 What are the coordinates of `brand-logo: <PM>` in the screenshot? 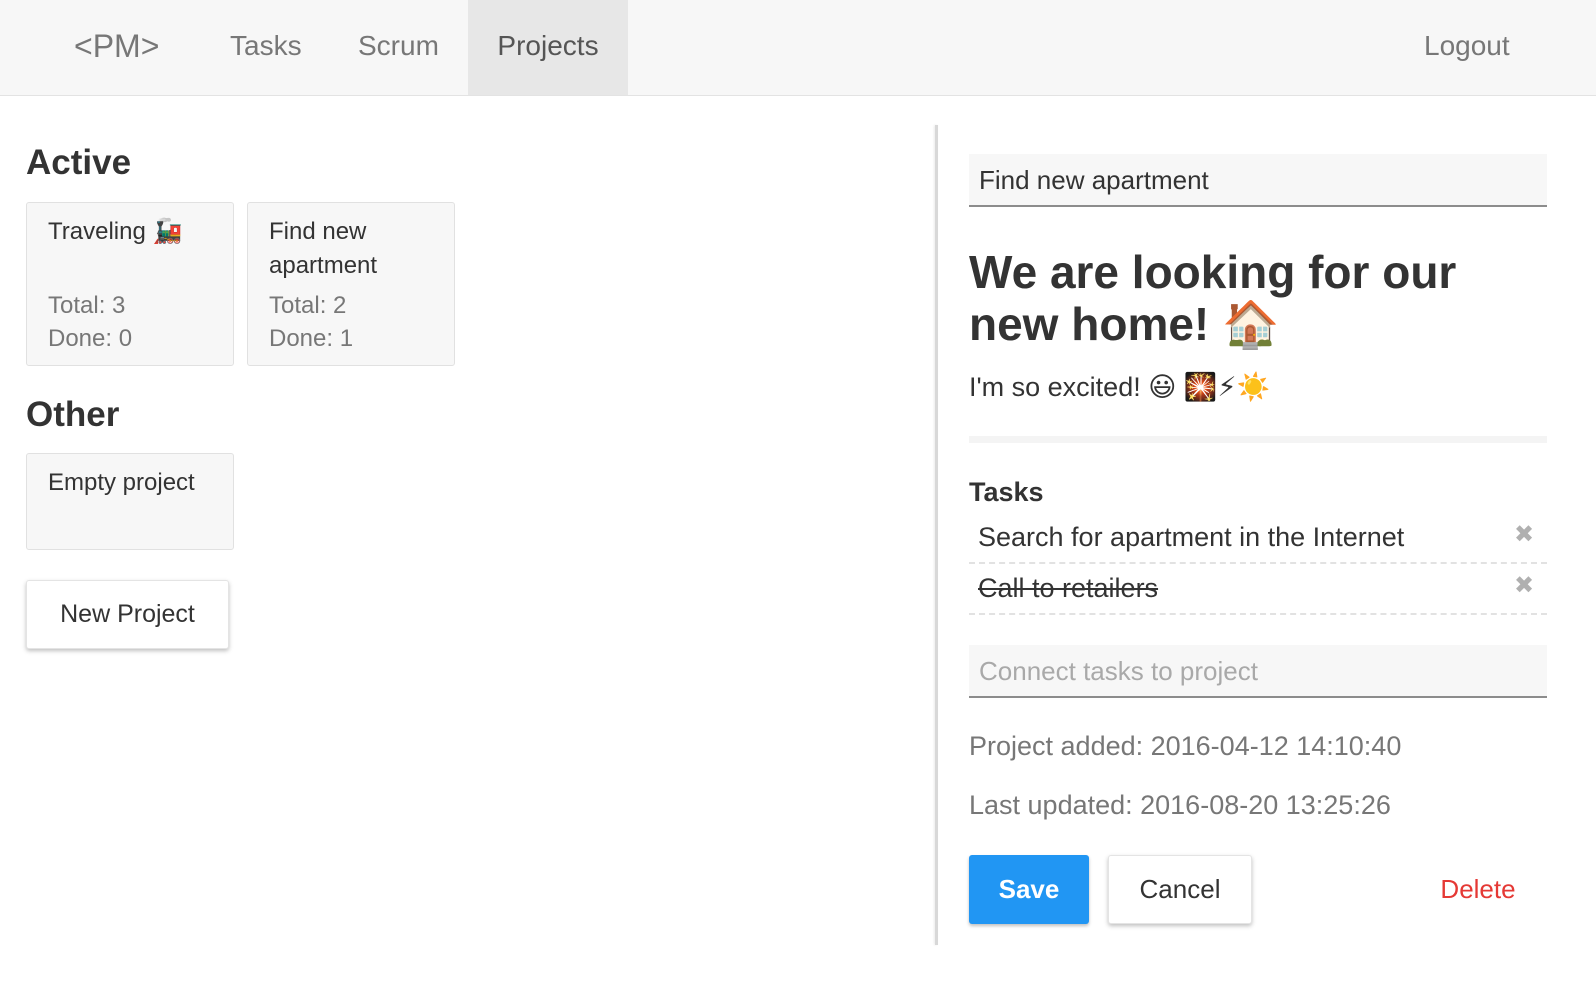 It's located at (116, 47).